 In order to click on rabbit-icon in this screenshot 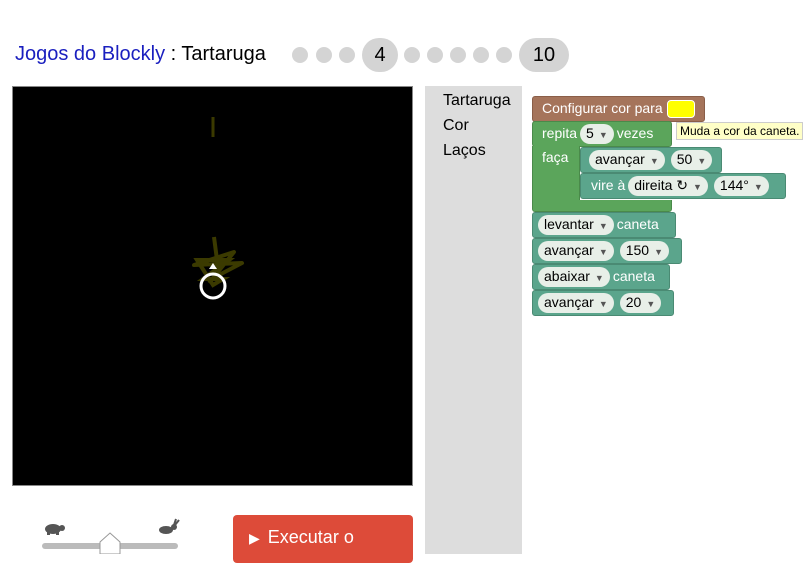, I will do `click(169, 526)`.